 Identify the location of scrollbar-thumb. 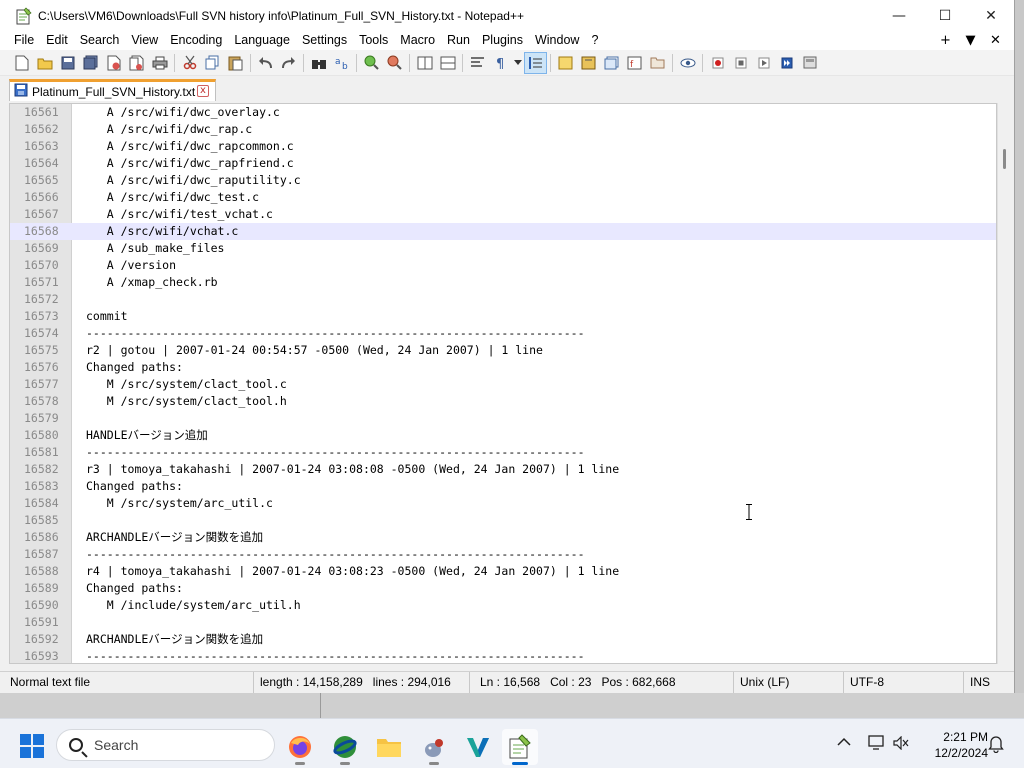
(1004, 159).